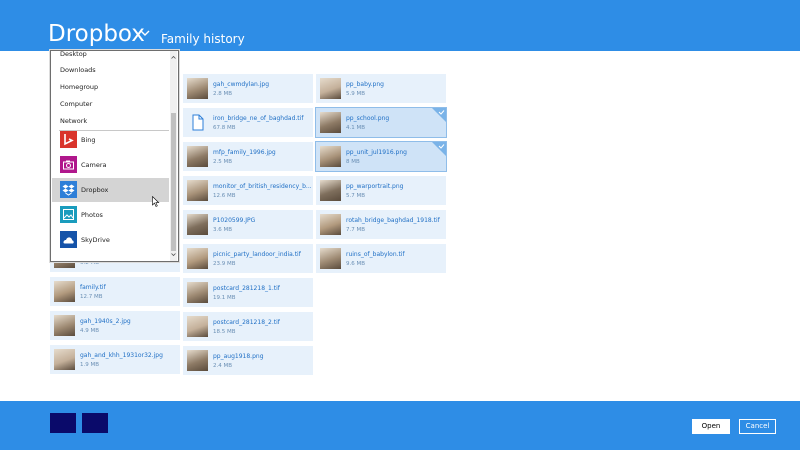  What do you see at coordinates (393, 220) in the screenshot?
I see `file-name: rotah_bridge_baghdad_1918.tif` at bounding box center [393, 220].